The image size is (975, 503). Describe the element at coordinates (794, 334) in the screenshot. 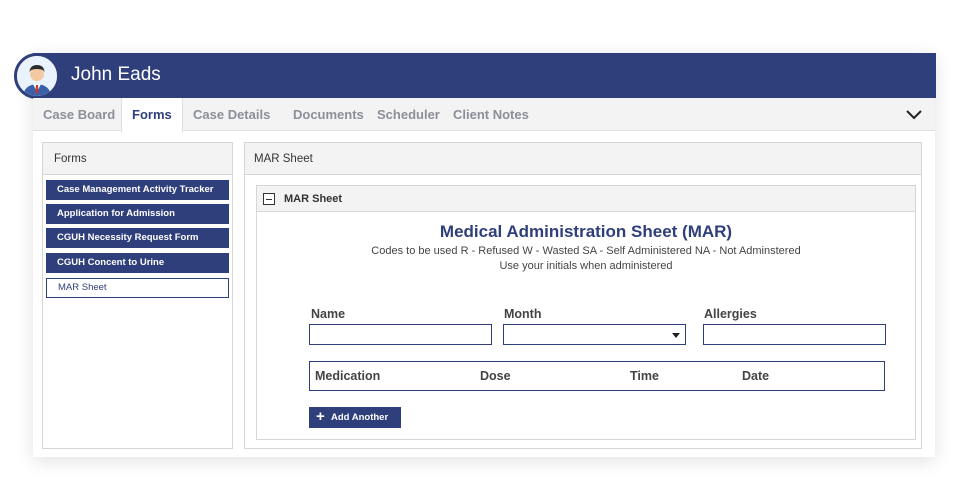

I see `allergies-input` at that location.